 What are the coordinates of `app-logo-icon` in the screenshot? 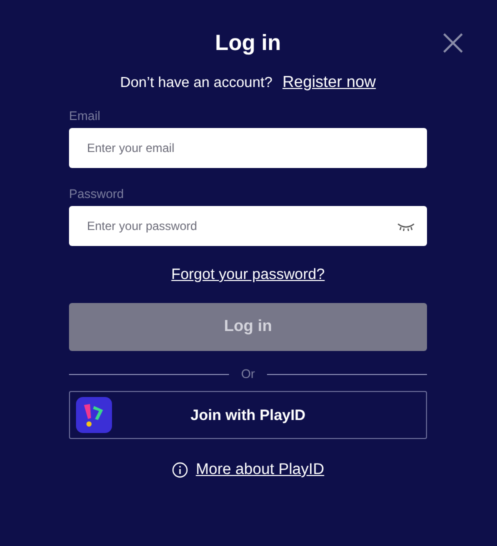 It's located at (94, 415).